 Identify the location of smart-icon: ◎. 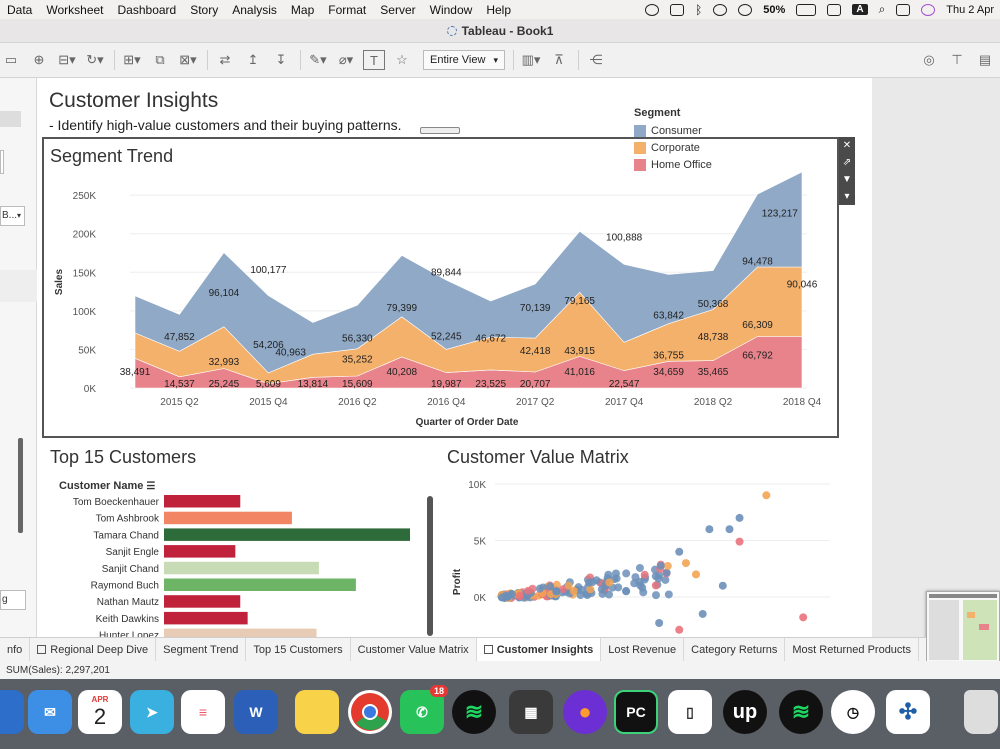
(929, 60).